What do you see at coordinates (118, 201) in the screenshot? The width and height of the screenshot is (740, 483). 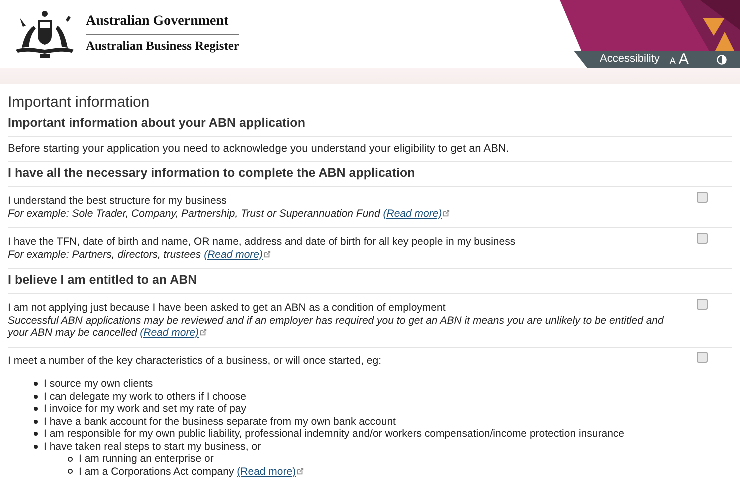 I see `item-label: I understand the best structure for my business` at bounding box center [118, 201].